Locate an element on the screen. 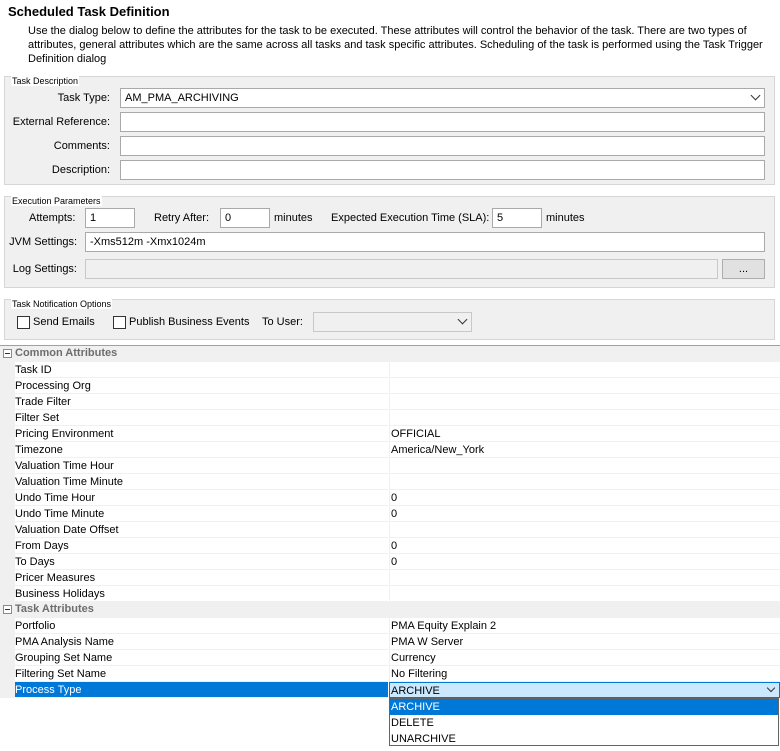  process-type-dropdown-list: ARCHIVE DELETE UNARCHIVE is located at coordinates (584, 722).